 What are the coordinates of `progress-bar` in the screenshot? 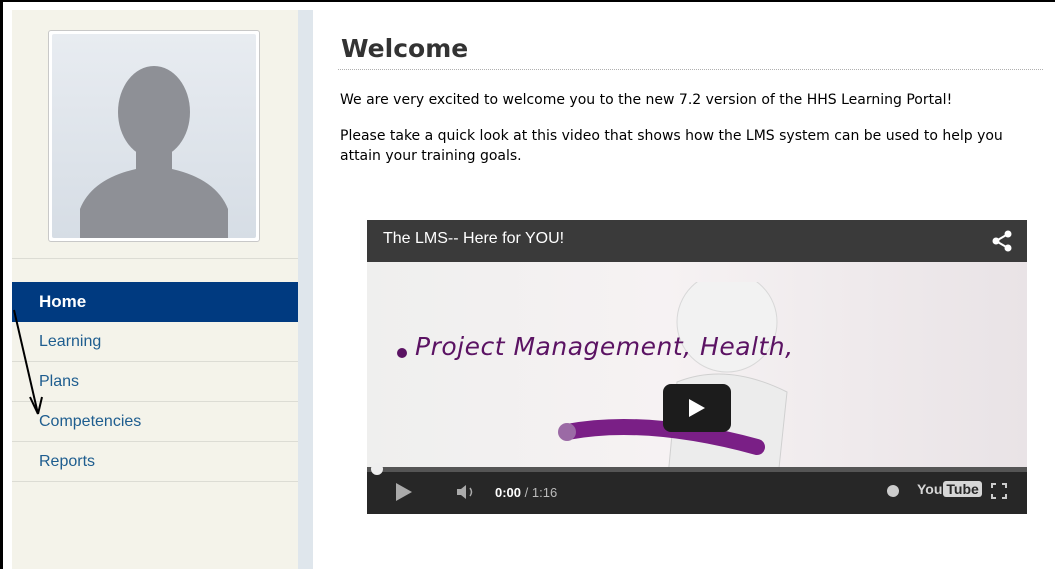 It's located at (697, 469).